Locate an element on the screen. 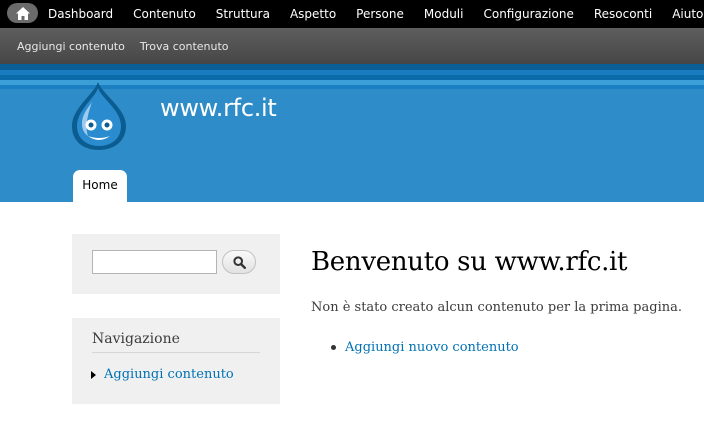  search-block is located at coordinates (176, 264).